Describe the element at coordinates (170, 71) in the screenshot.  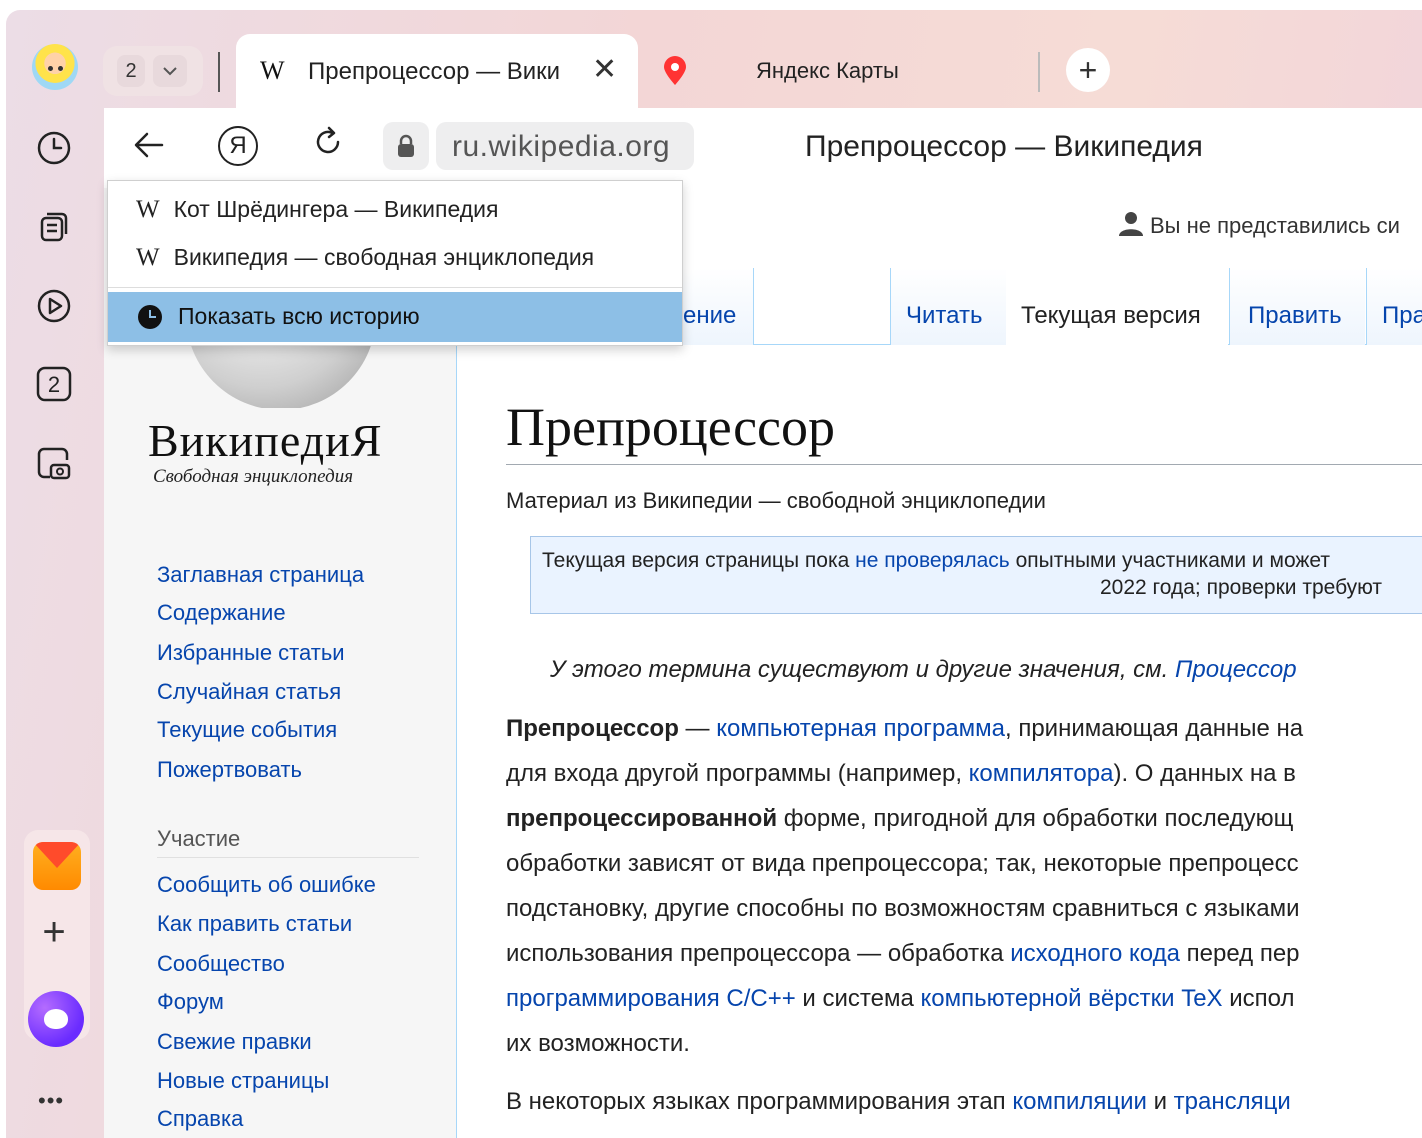
I see `chevron-down-icon` at that location.